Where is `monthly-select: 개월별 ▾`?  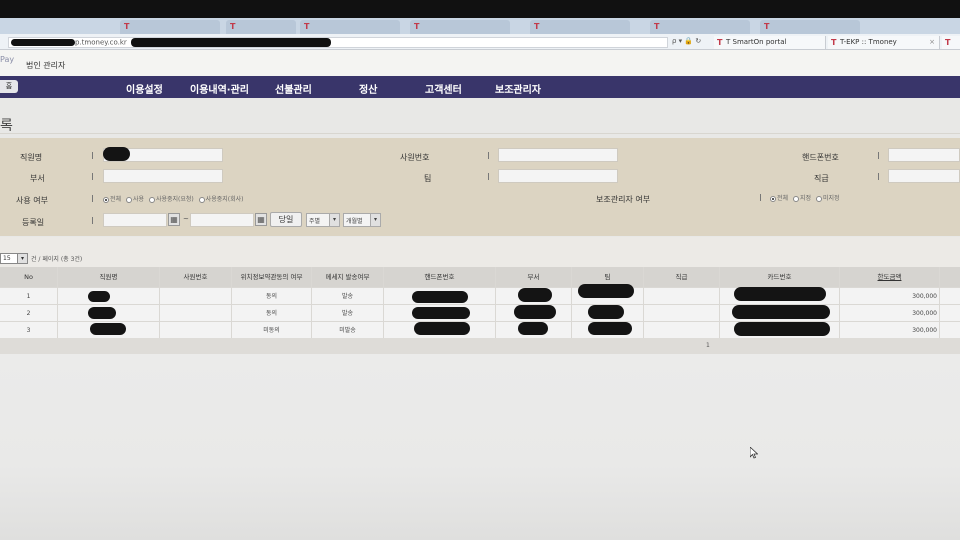
monthly-select: 개월별 ▾ is located at coordinates (362, 220).